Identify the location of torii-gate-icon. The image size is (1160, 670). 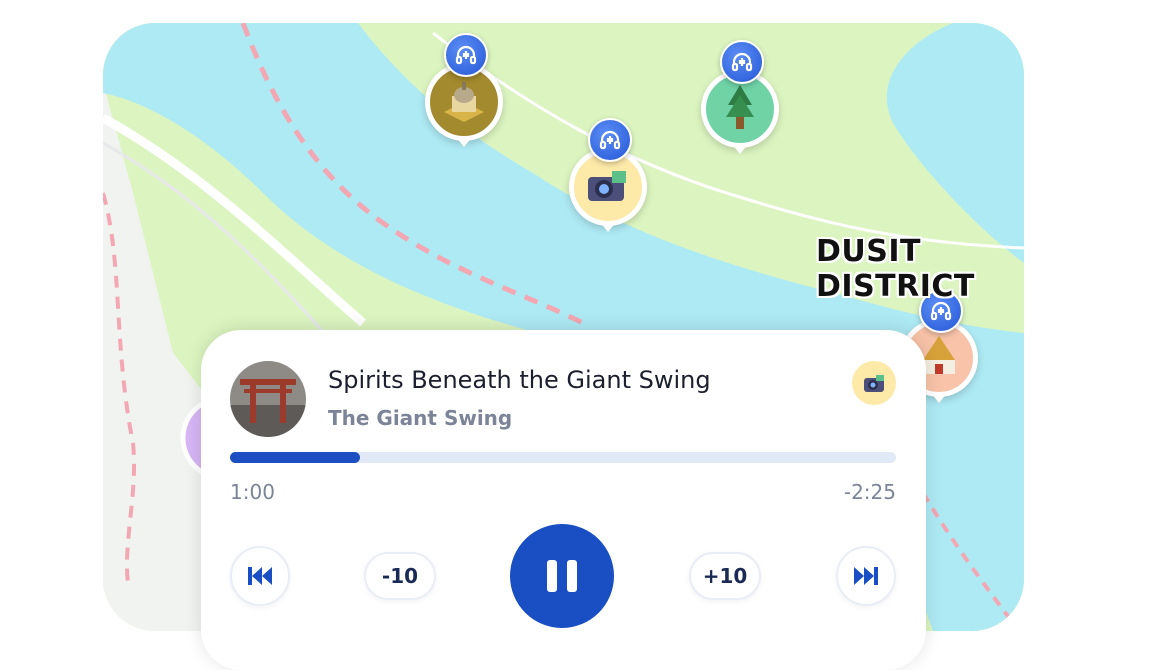
(268, 399).